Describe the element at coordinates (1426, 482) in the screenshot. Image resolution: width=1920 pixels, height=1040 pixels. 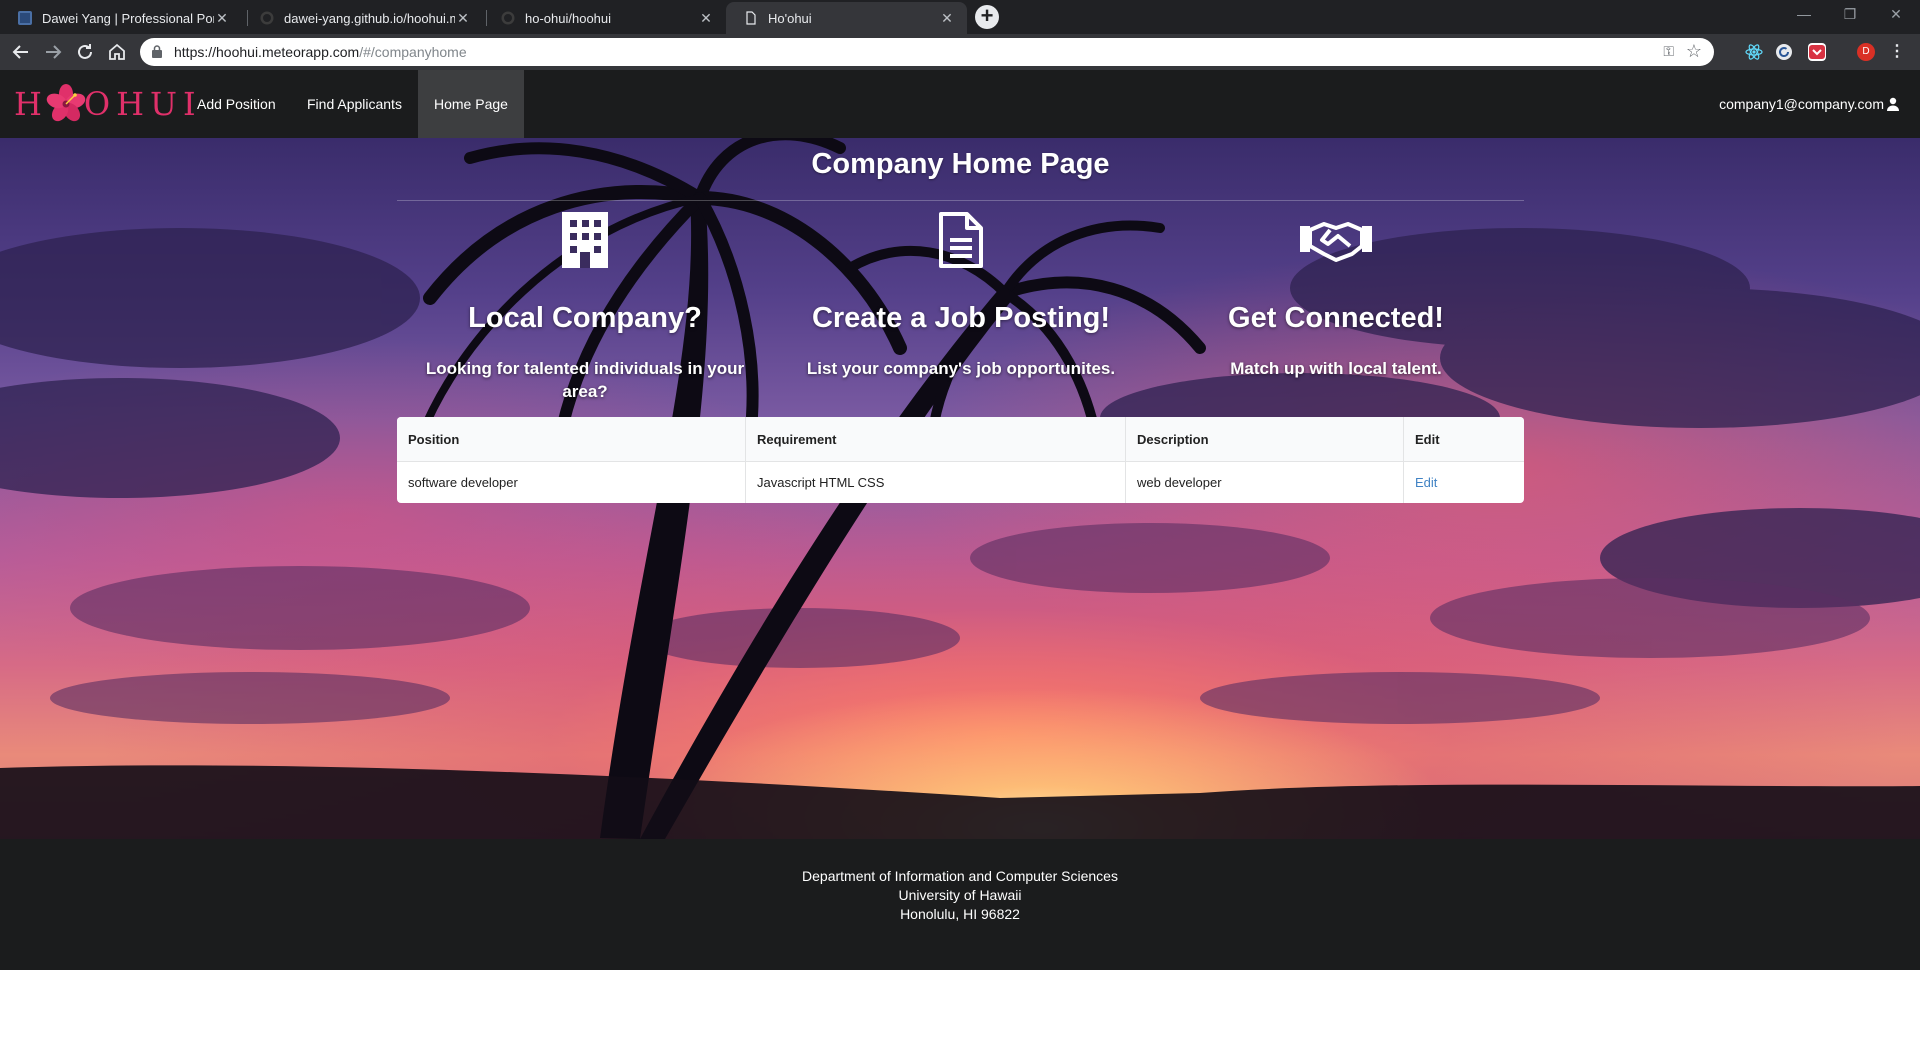
I see `edit-link: Edit` at that location.